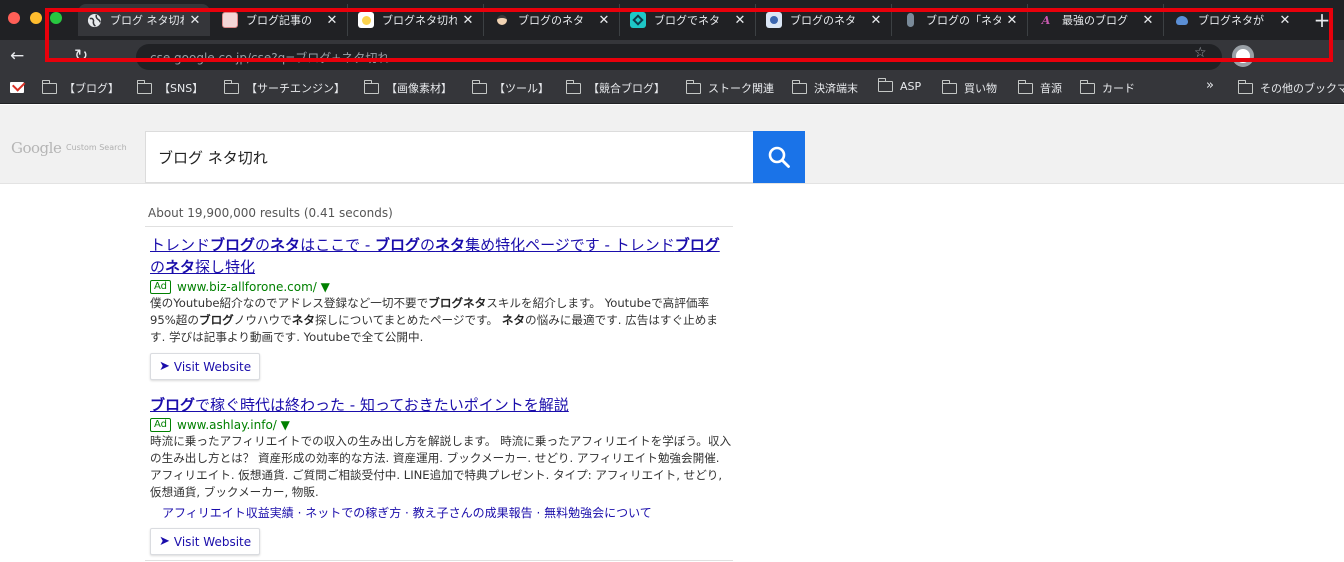  What do you see at coordinates (825, 20) in the screenshot?
I see `tab-5: ブログのネタ ✕` at bounding box center [825, 20].